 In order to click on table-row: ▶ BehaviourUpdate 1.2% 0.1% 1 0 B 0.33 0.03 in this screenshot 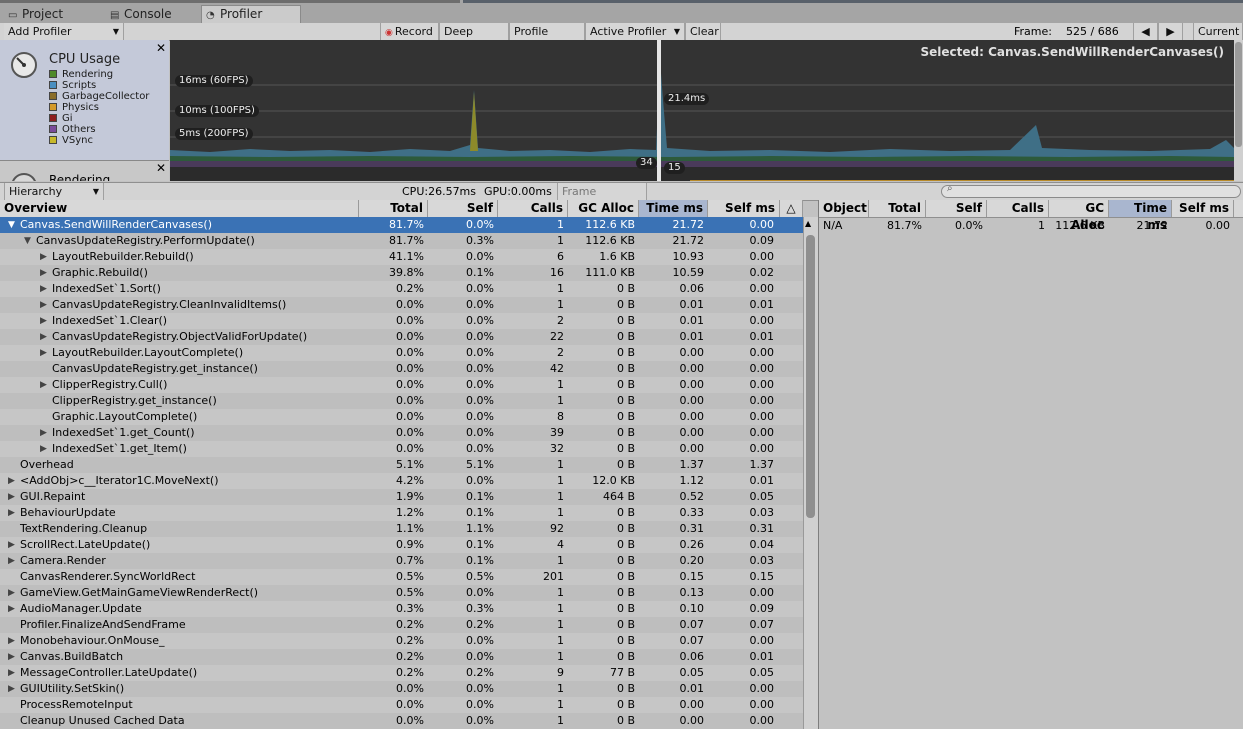, I will do `click(401, 513)`.